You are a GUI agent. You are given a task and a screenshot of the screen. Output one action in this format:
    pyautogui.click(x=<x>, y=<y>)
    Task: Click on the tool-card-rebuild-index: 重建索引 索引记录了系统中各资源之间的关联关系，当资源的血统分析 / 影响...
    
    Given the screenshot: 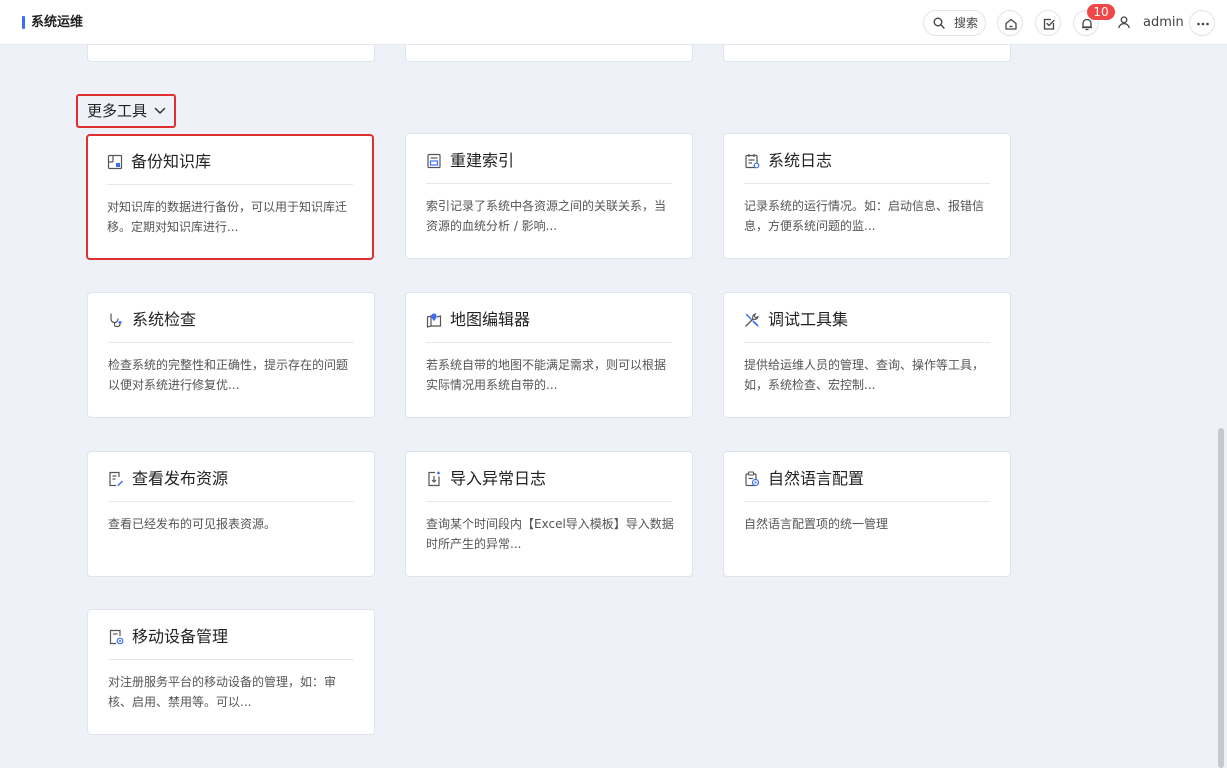 What is the action you would take?
    pyautogui.click(x=549, y=196)
    